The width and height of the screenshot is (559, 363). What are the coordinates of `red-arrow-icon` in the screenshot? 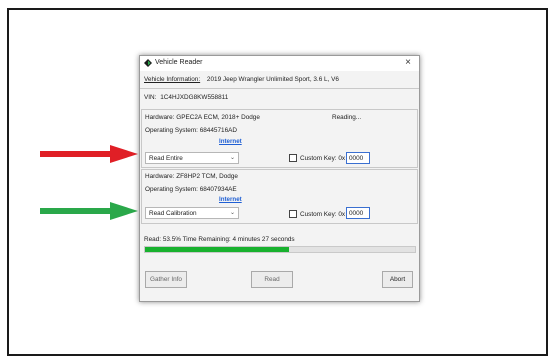 It's located at (89, 154).